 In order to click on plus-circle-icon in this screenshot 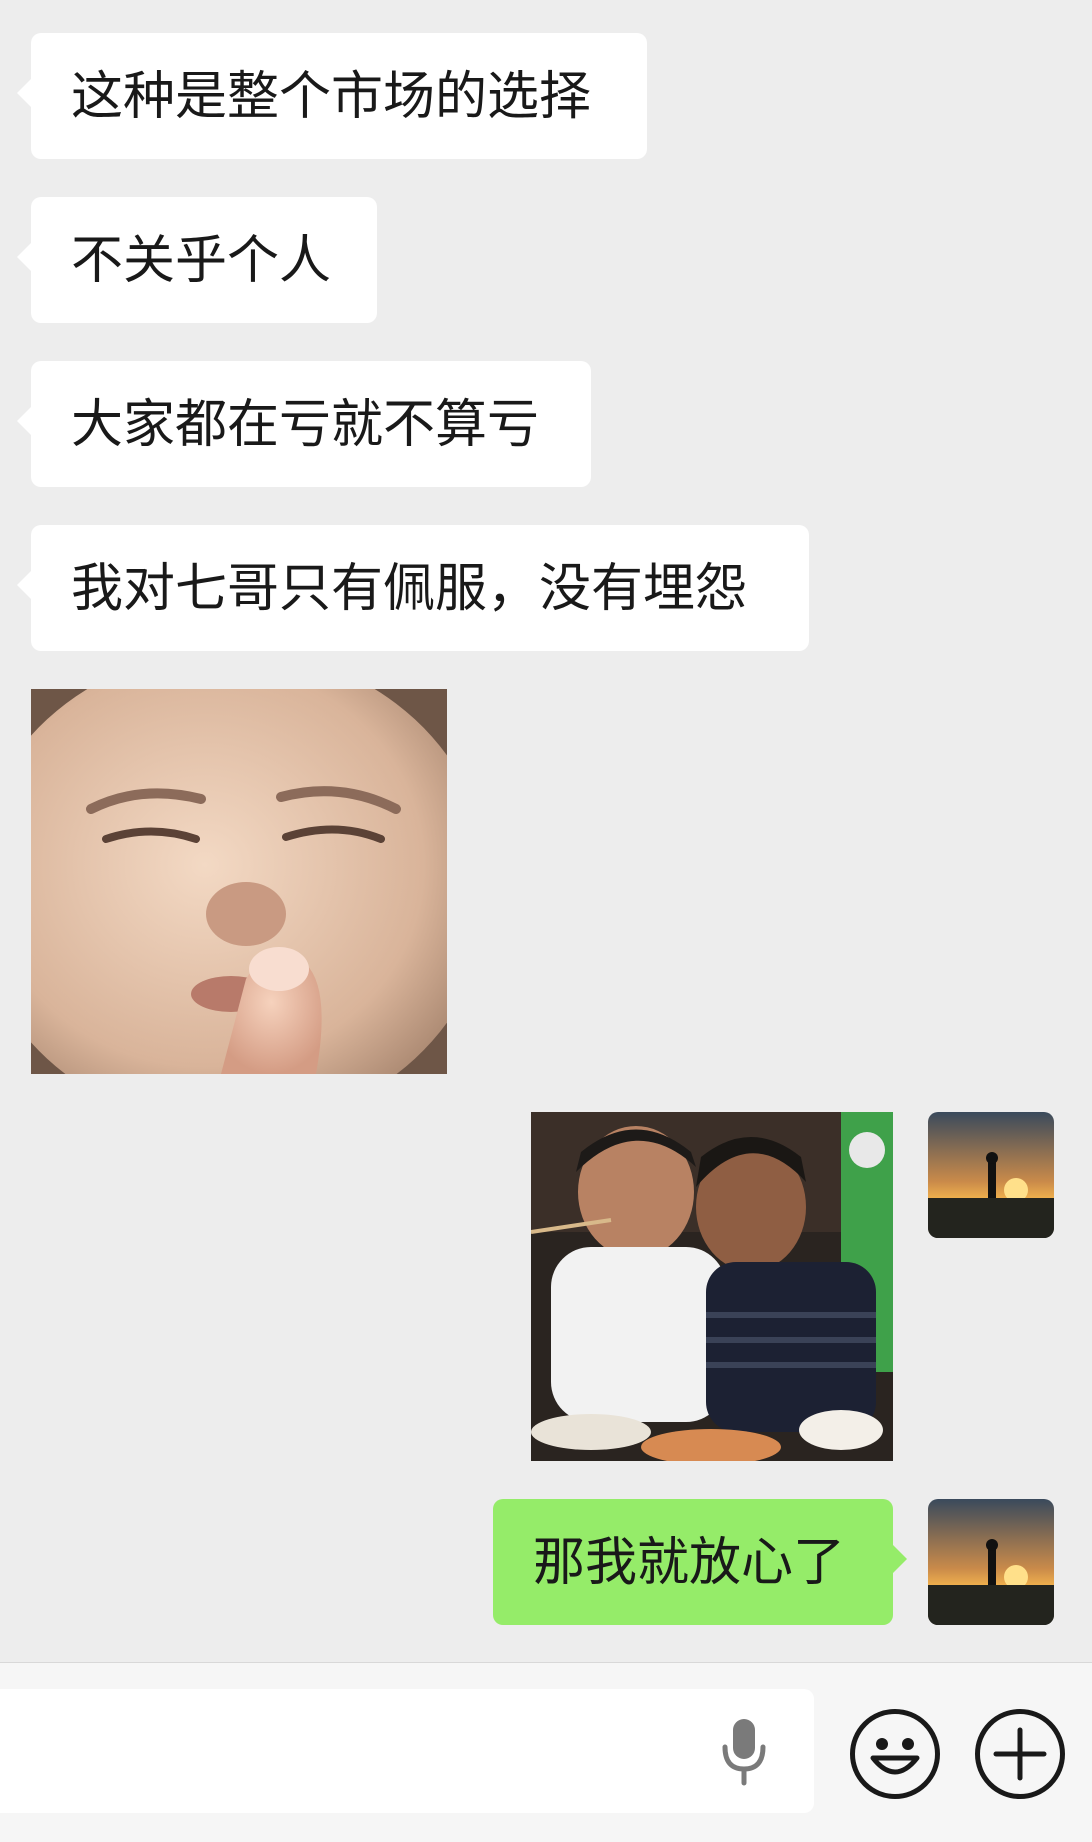, I will do `click(1020, 1754)`.